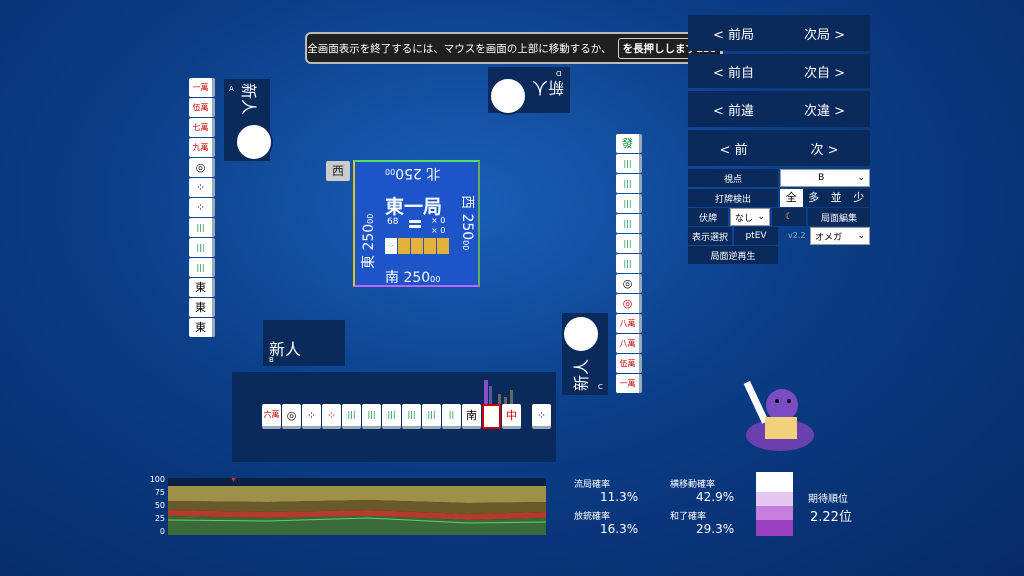 This screenshot has height=576, width=1024. I want to click on west-seat-label: A, so click(231, 89).